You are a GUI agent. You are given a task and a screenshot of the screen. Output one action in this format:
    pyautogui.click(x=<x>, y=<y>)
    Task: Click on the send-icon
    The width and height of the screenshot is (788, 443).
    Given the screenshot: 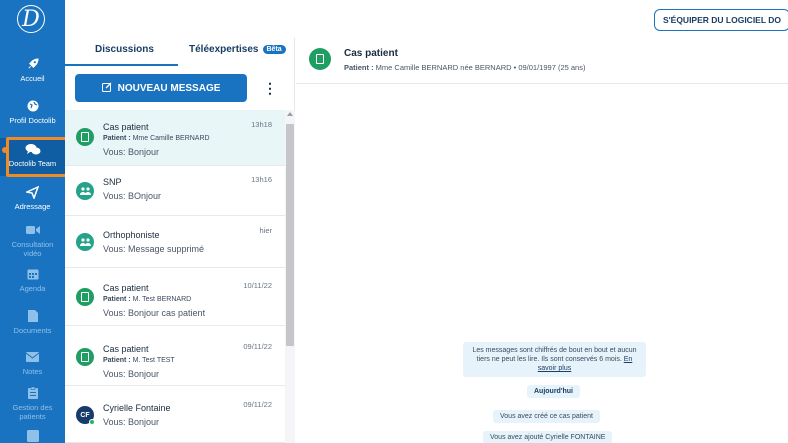 What is the action you would take?
    pyautogui.click(x=32, y=193)
    